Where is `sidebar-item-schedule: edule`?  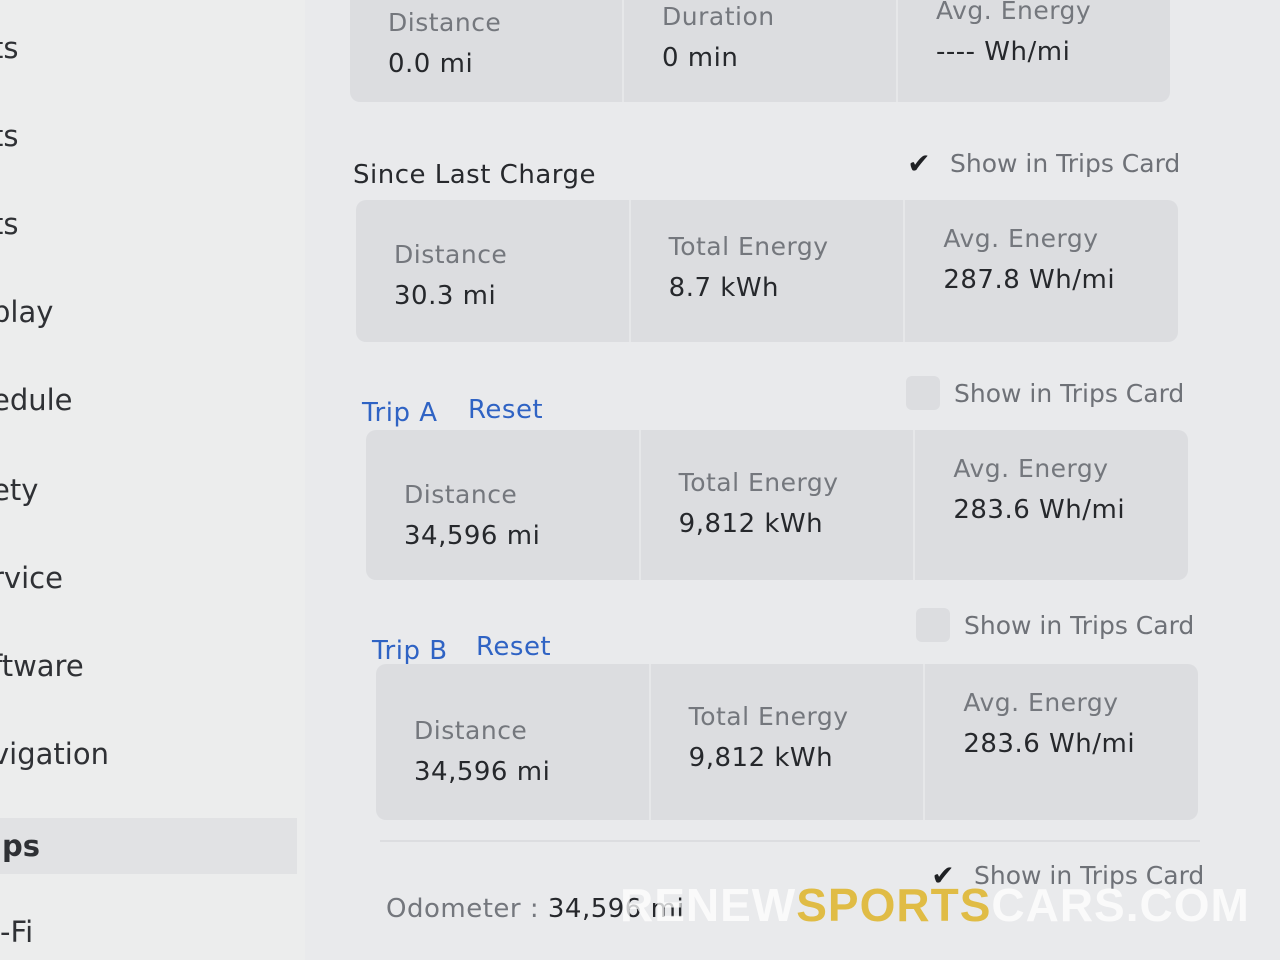 sidebar-item-schedule: edule is located at coordinates (148, 400).